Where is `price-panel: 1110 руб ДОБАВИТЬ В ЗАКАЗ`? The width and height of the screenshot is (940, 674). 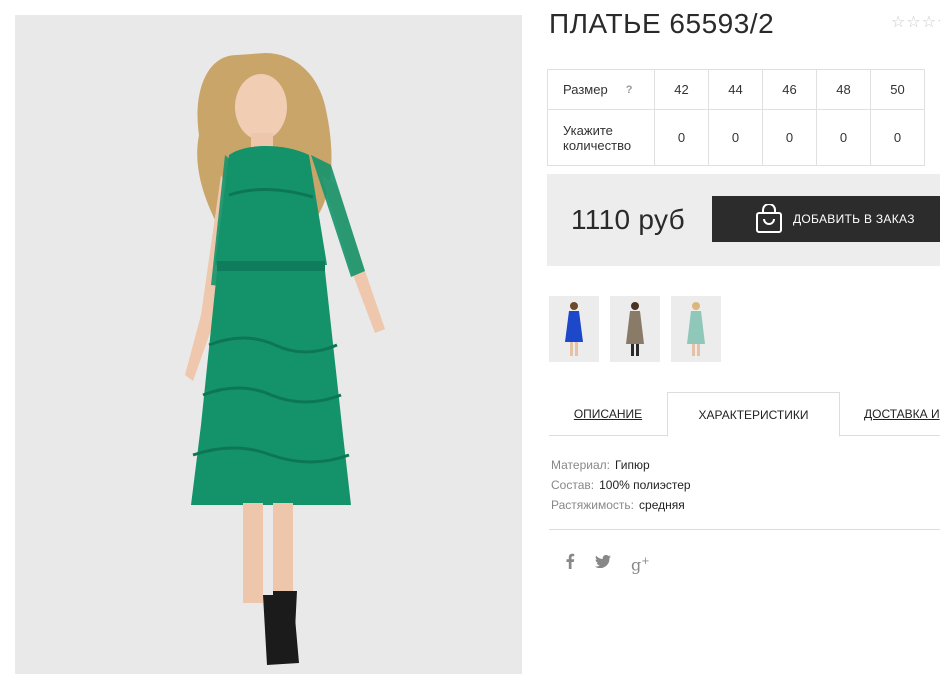
price-panel: 1110 руб ДОБАВИТЬ В ЗАКАЗ is located at coordinates (743, 220).